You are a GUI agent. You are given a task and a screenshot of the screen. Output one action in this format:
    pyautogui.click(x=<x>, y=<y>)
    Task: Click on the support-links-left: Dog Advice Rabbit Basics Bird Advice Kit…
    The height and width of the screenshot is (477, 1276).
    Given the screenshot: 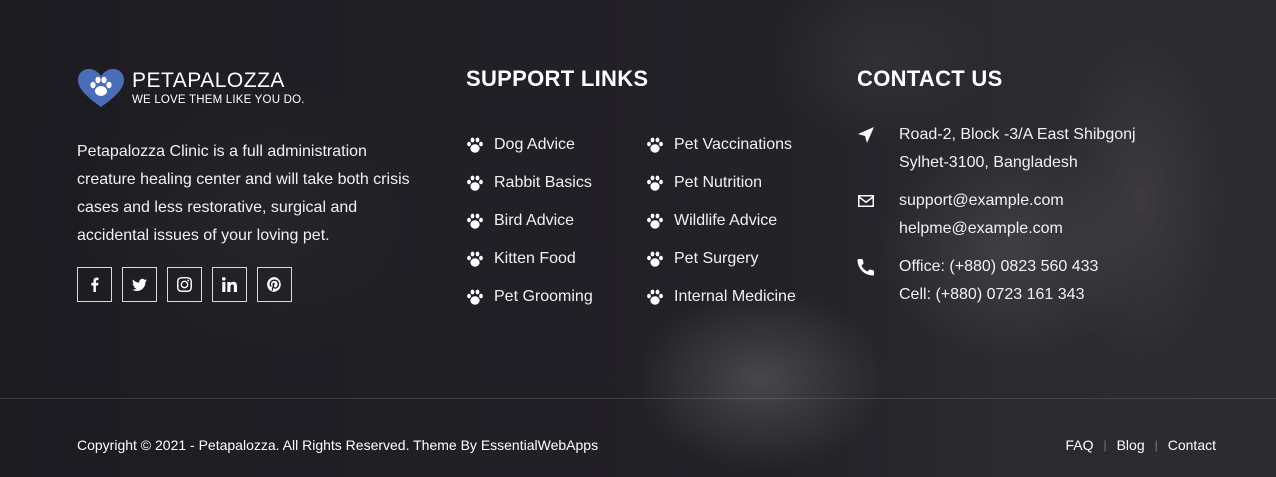 What is the action you would take?
    pyautogui.click(x=529, y=221)
    